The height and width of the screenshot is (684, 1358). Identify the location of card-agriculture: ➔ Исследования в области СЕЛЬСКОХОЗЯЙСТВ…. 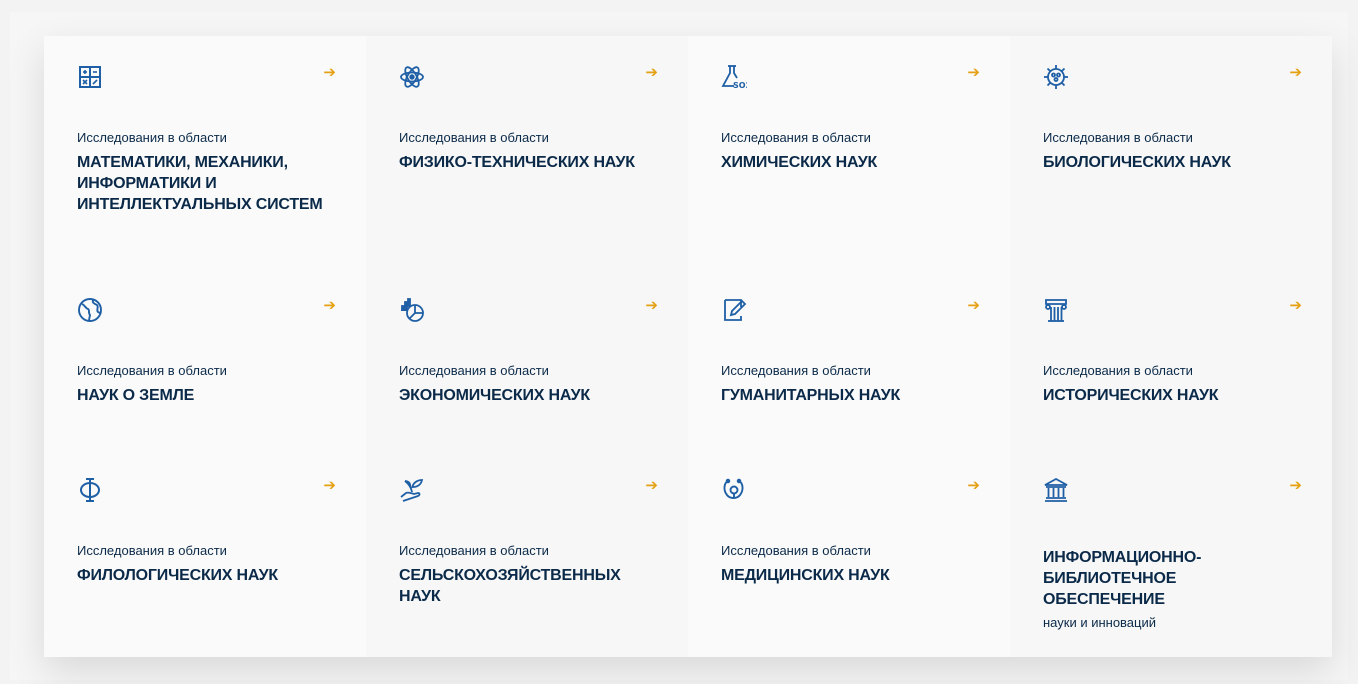
(527, 553).